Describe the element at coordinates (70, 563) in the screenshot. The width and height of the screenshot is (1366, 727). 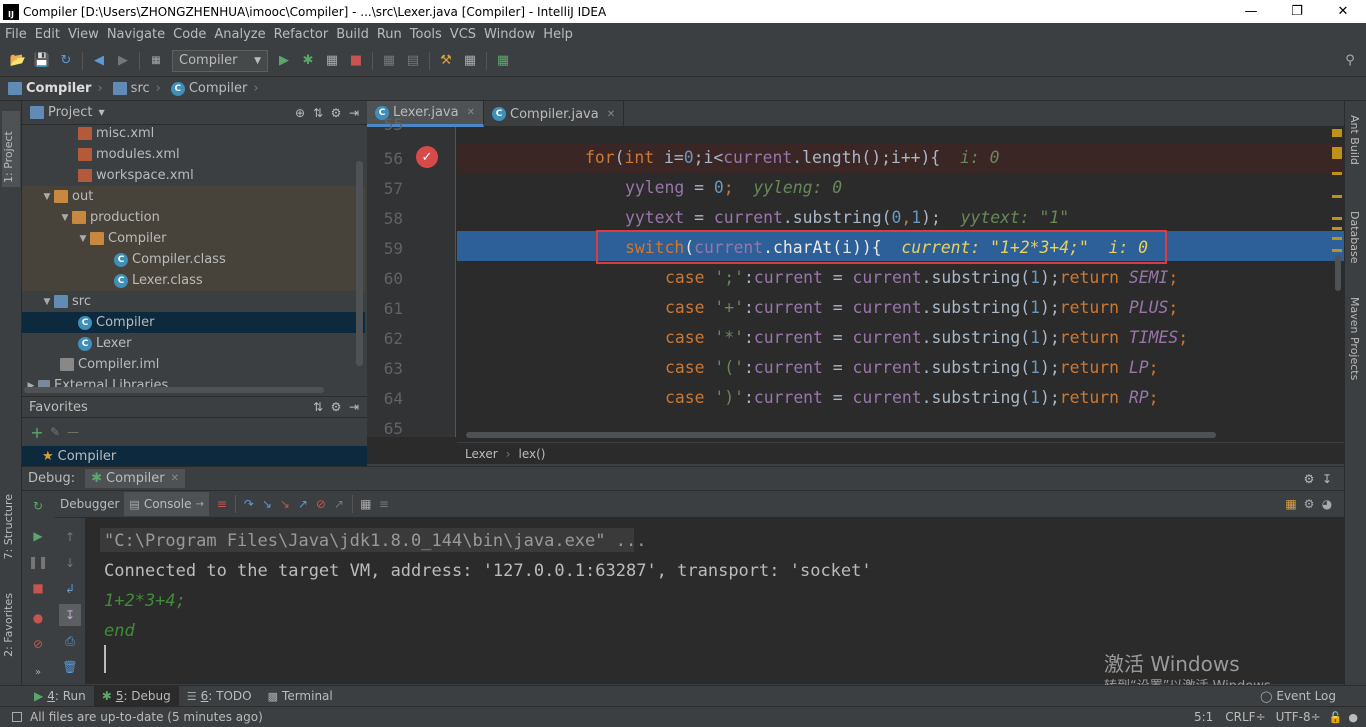
I see `down-arrow-icon: ↓` at that location.